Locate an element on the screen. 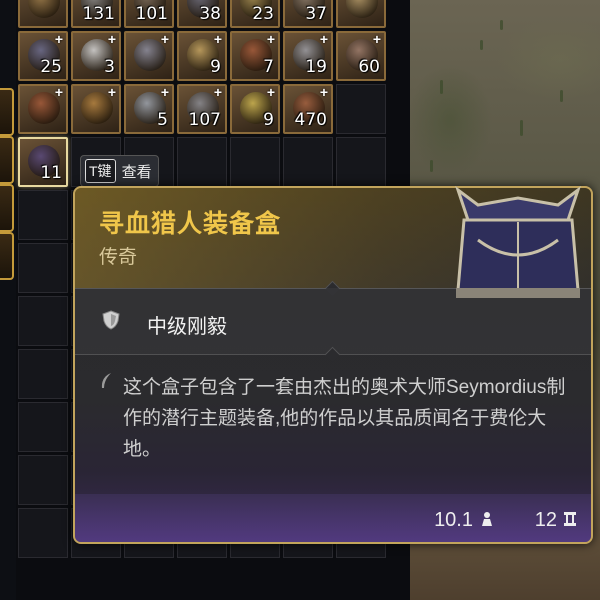 The image size is (600, 600). item-quantity: 11 is located at coordinates (51, 173).